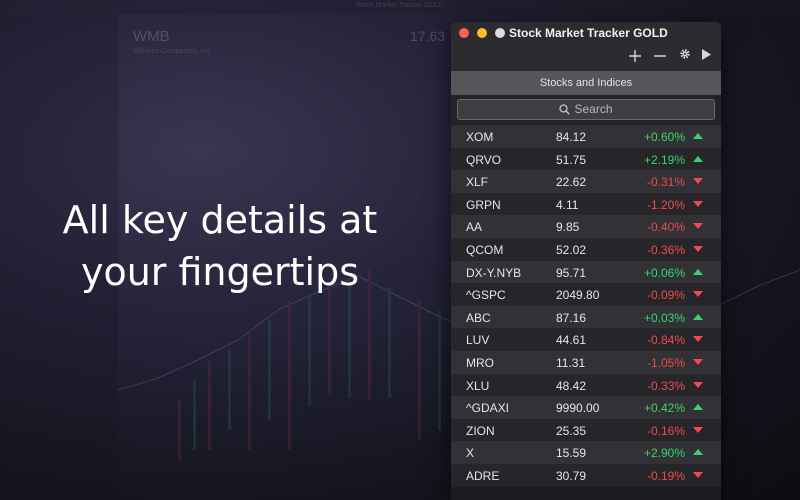  Describe the element at coordinates (483, 204) in the screenshot. I see `stock-symbol: GRPN` at that location.